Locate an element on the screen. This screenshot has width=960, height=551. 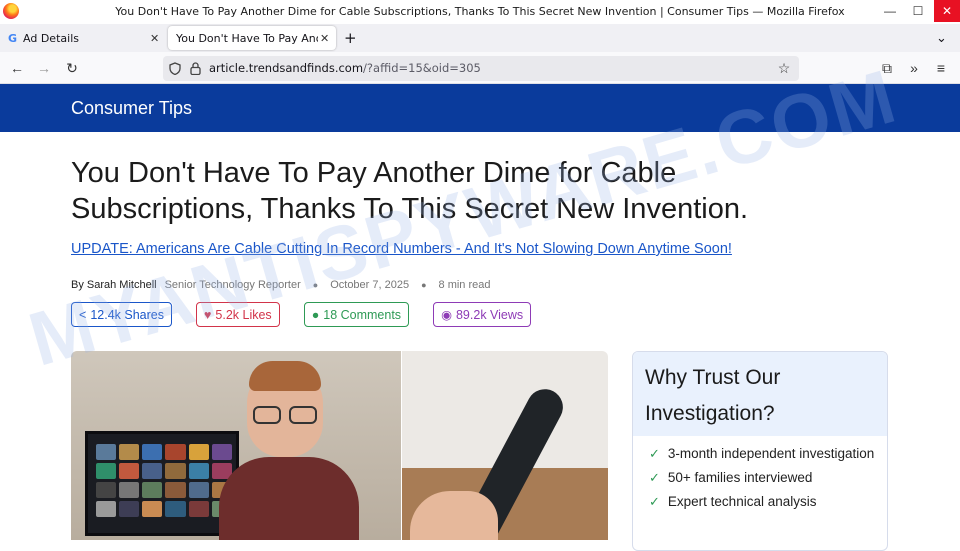
comments-button: ● 18 Comments is located at coordinates (356, 314).